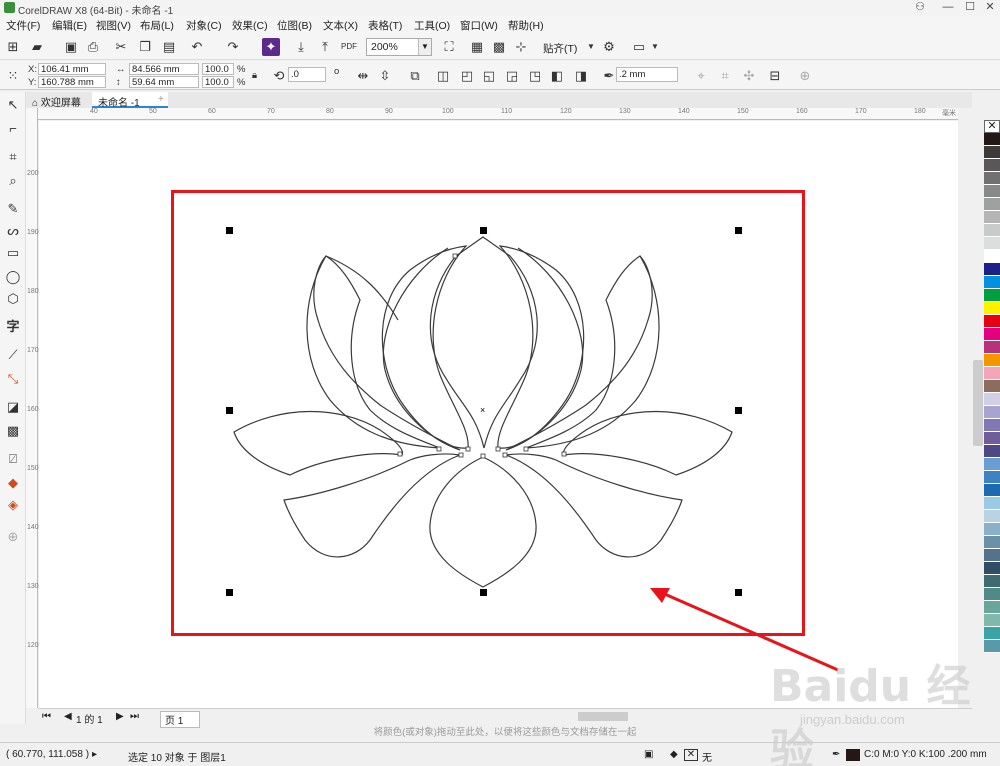 This screenshot has height=766, width=1000. I want to click on no-color-swatch: ✕, so click(992, 126).